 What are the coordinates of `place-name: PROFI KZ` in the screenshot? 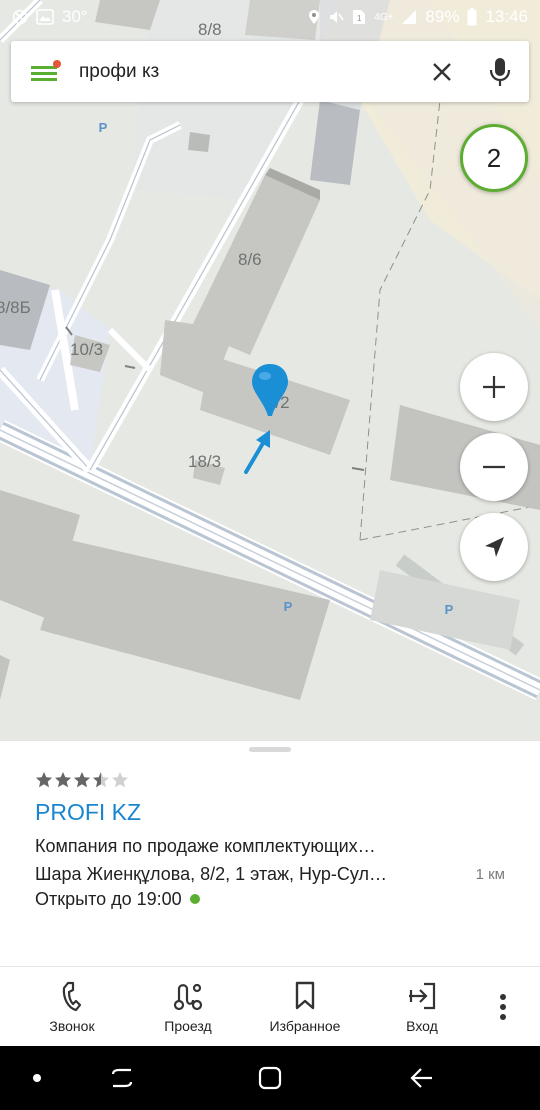 It's located at (88, 812).